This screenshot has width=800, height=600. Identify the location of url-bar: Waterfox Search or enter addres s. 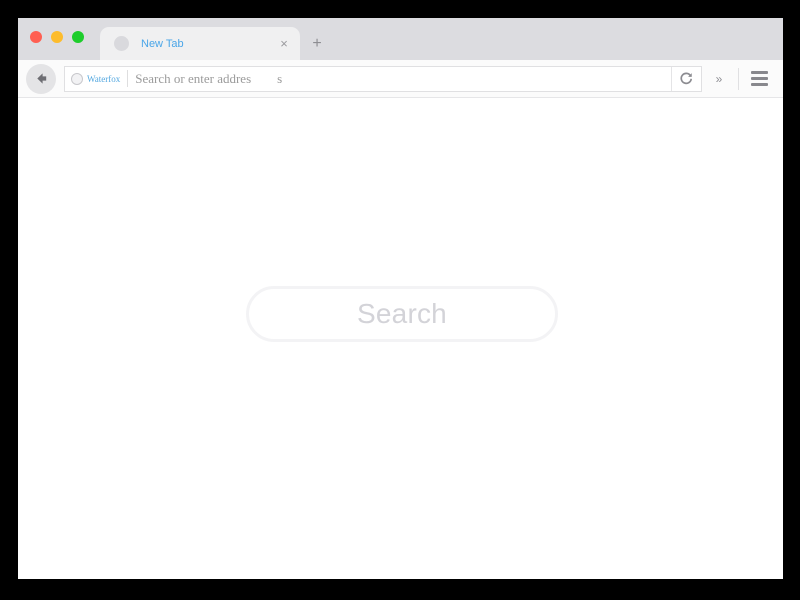
(383, 78).